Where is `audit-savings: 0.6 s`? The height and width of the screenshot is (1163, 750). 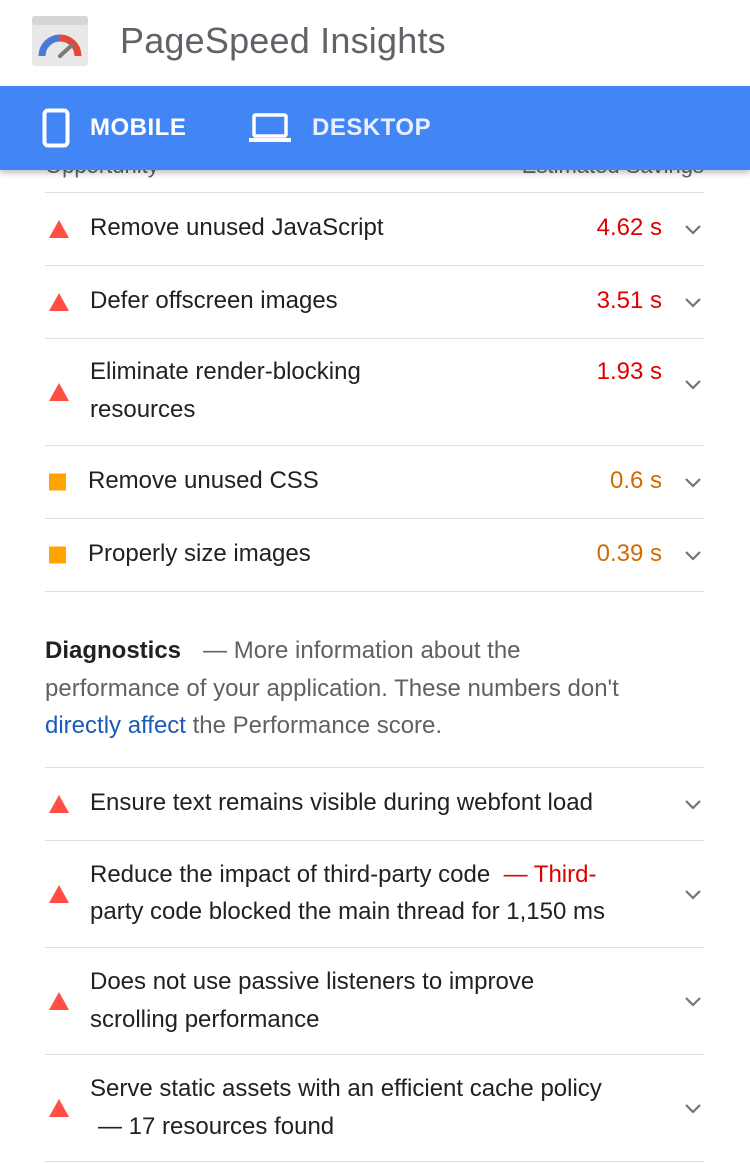
audit-savings: 0.6 s is located at coordinates (635, 480).